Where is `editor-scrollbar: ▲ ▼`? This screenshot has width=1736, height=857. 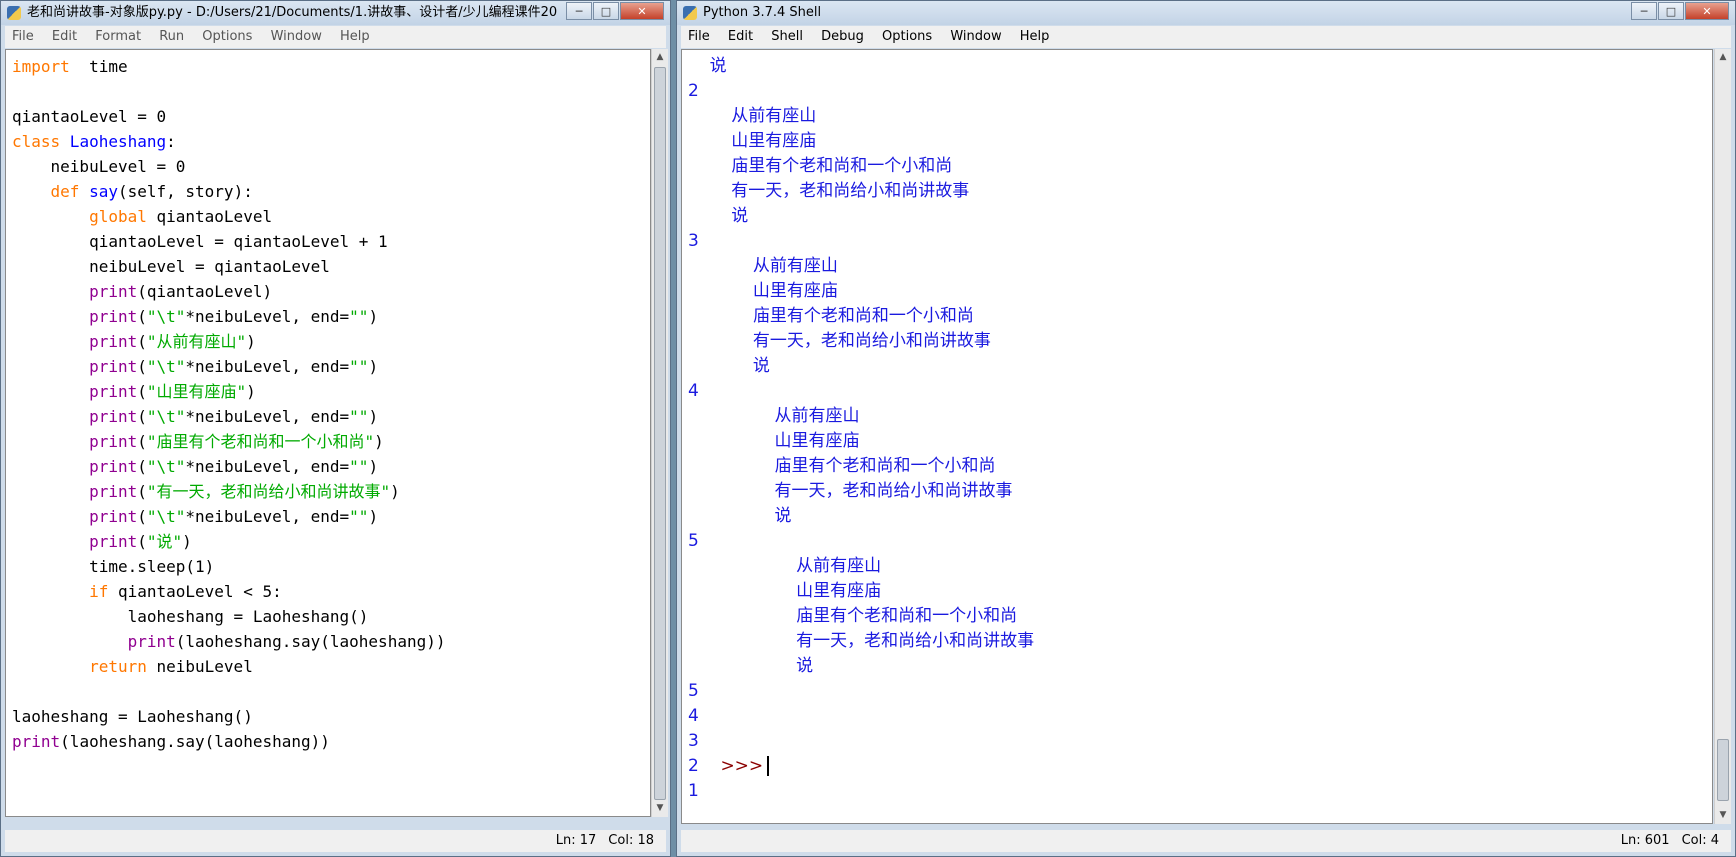
editor-scrollbar: ▲ ▼ is located at coordinates (659, 433).